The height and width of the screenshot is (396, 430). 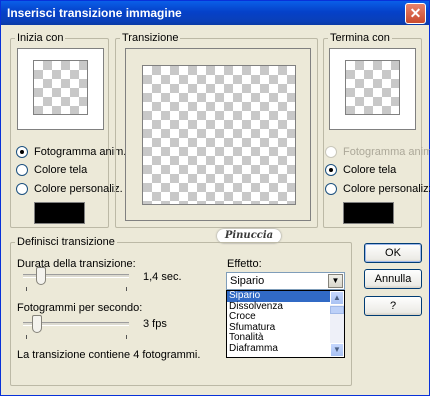 What do you see at coordinates (337, 324) in the screenshot?
I see `effect-list-scrollbar: ▲ ▼` at bounding box center [337, 324].